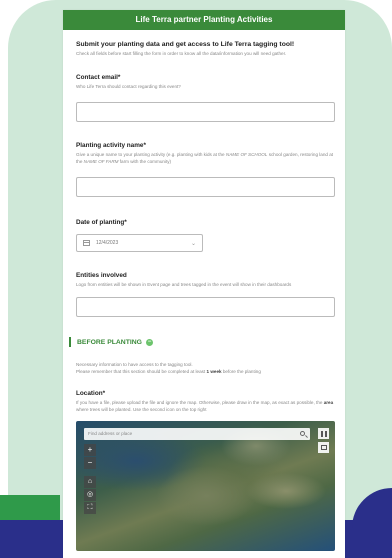 The height and width of the screenshot is (558, 392). What do you see at coordinates (90, 463) in the screenshot?
I see `zoom-out-button: −` at bounding box center [90, 463].